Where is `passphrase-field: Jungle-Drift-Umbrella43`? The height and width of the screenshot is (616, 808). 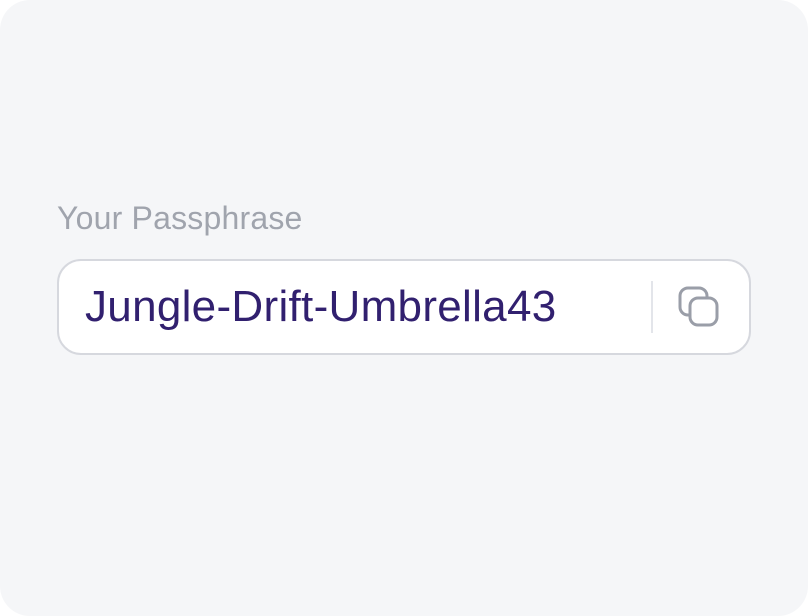
passphrase-field: Jungle-Drift-Umbrella43 is located at coordinates (404, 307).